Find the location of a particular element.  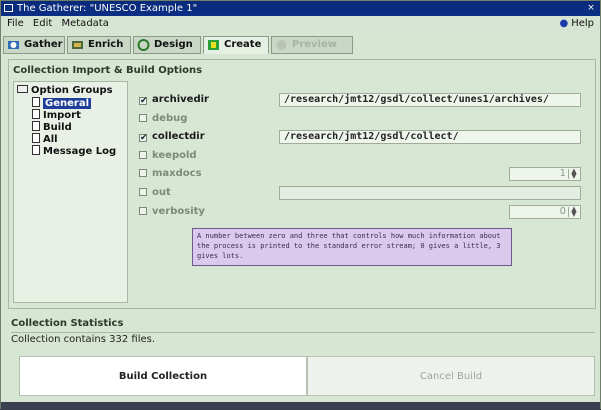

tree-root: Option Groups is located at coordinates (65, 91).